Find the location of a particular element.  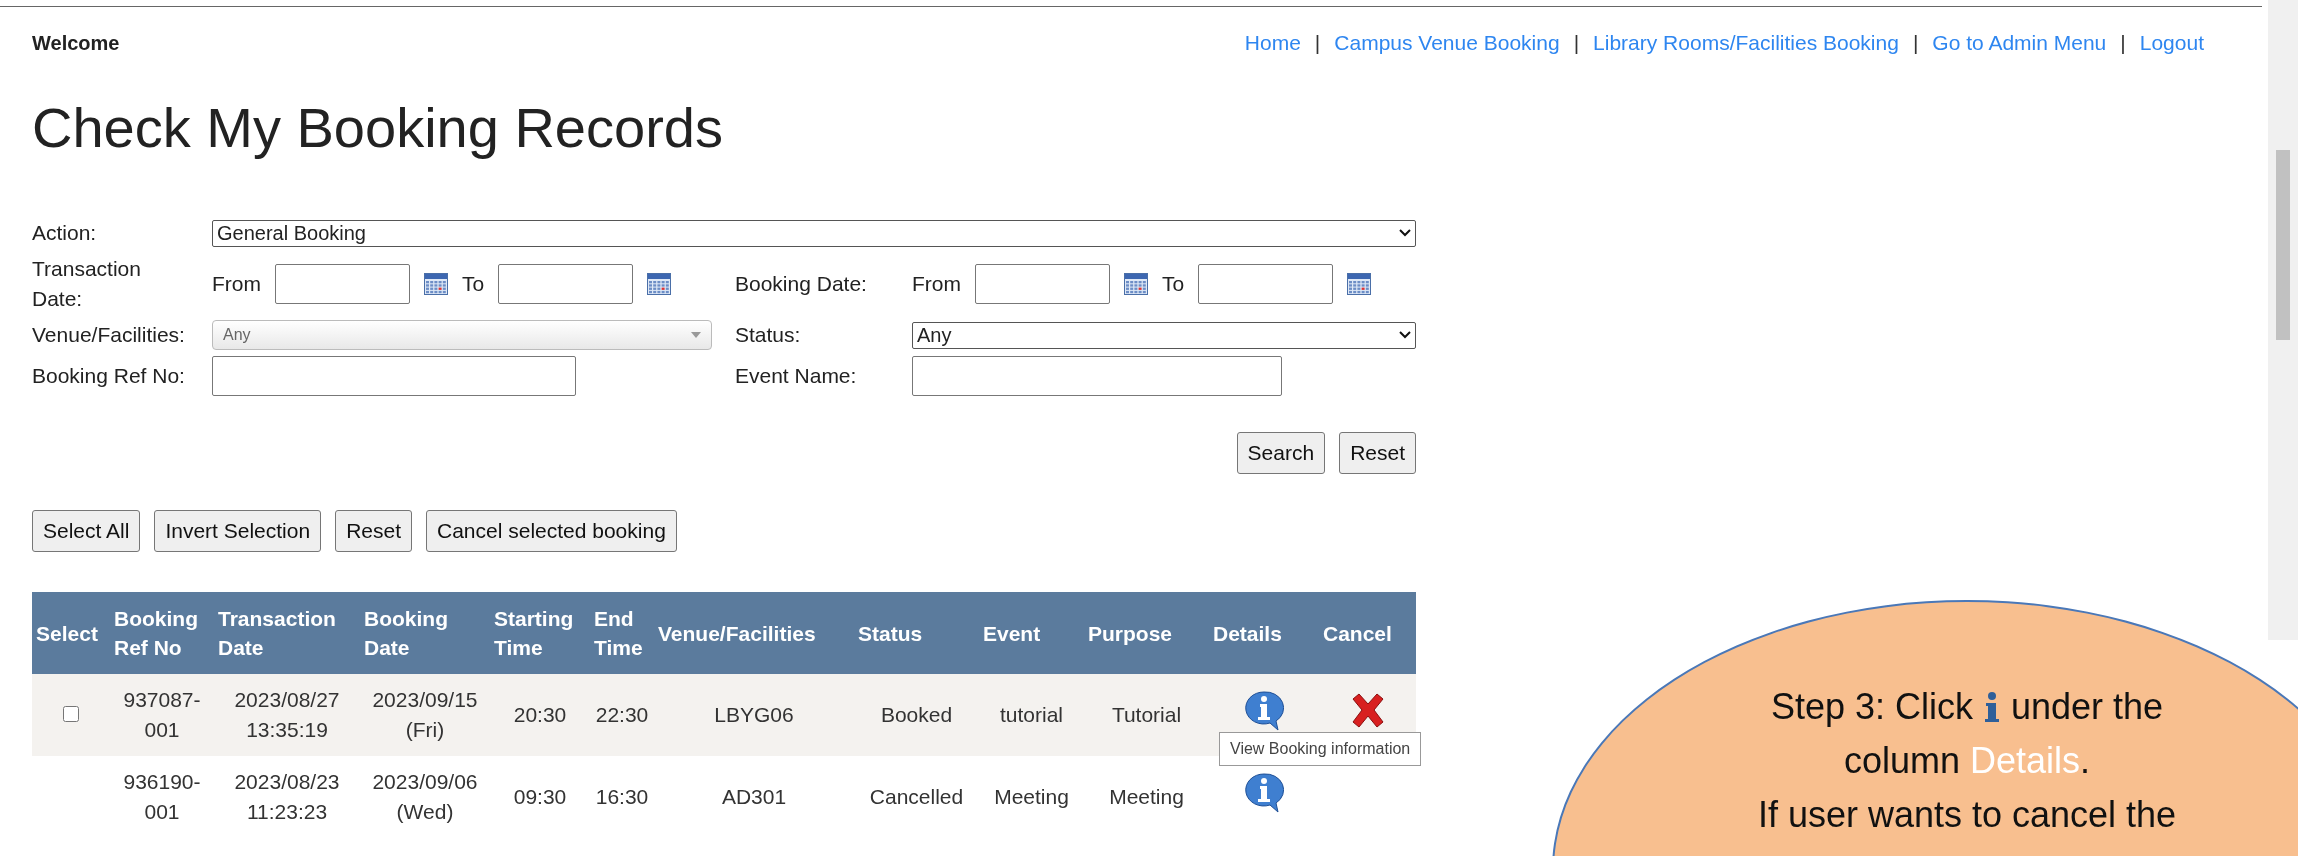

column-header: Select is located at coordinates (71, 633).